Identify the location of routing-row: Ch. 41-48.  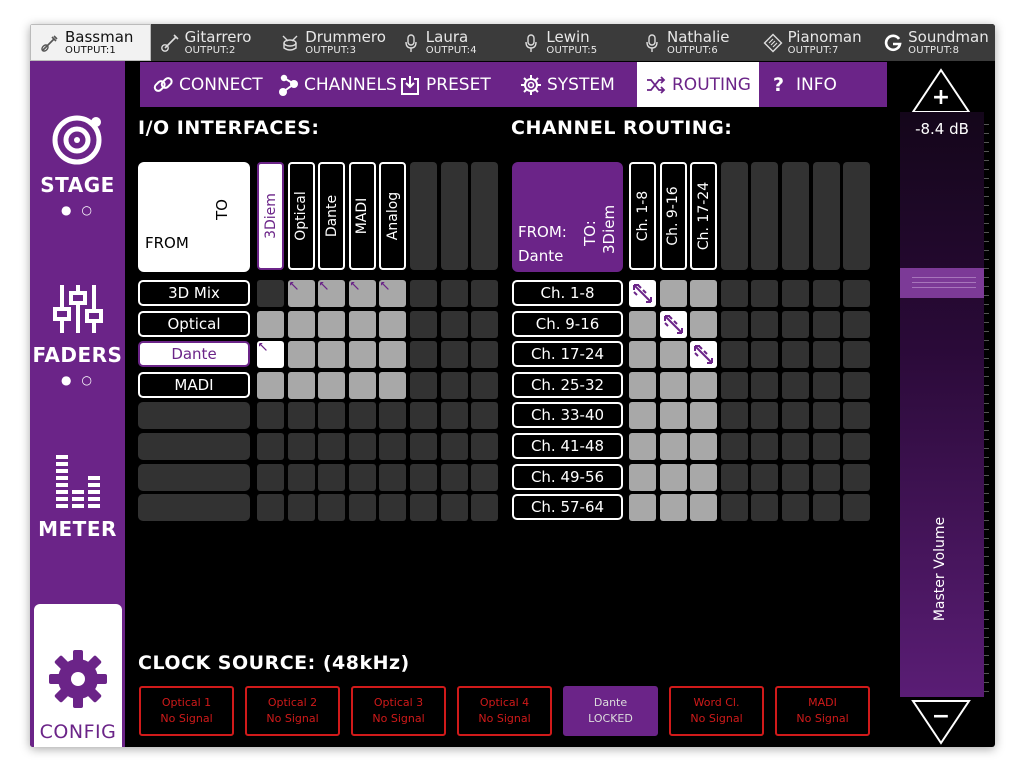
(567, 446).